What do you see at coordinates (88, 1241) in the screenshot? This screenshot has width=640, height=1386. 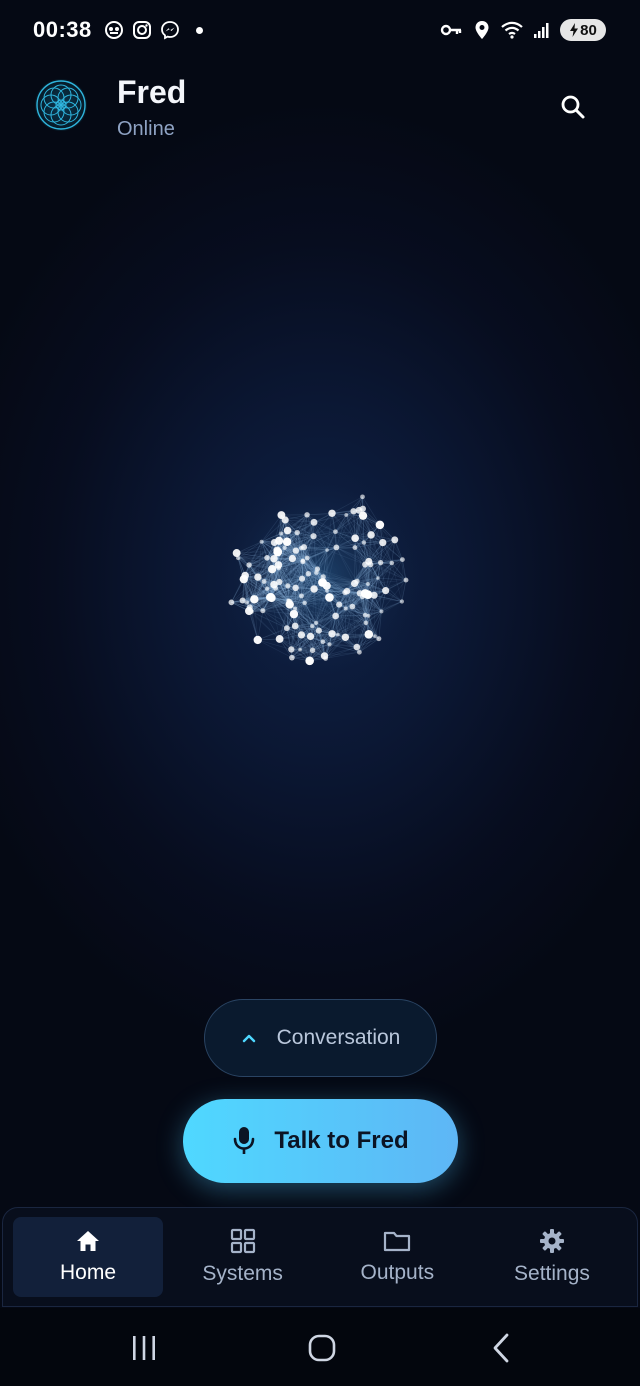 I see `home-icon` at bounding box center [88, 1241].